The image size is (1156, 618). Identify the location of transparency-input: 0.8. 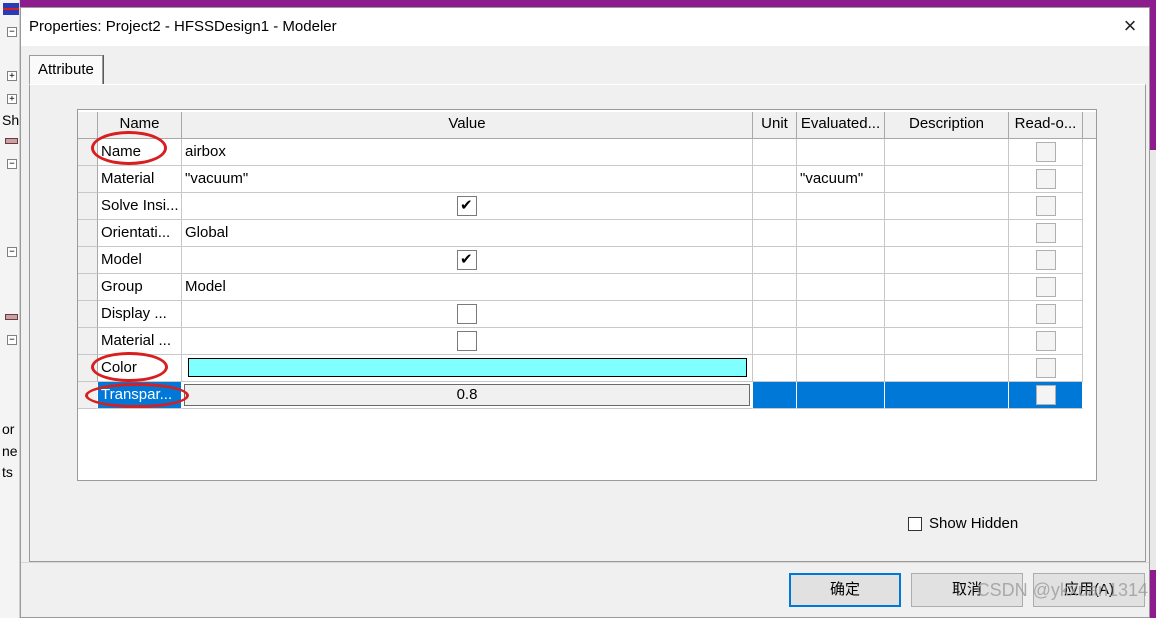
(467, 395).